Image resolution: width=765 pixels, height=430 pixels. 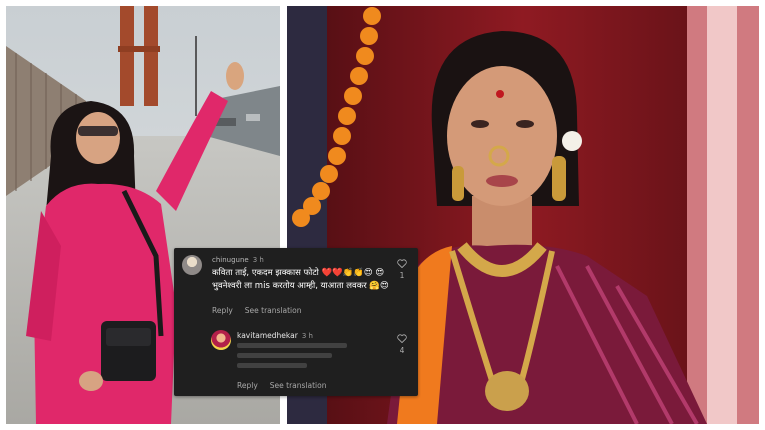 What do you see at coordinates (402, 275) in the screenshot?
I see `comment-1-like-count: 1` at bounding box center [402, 275].